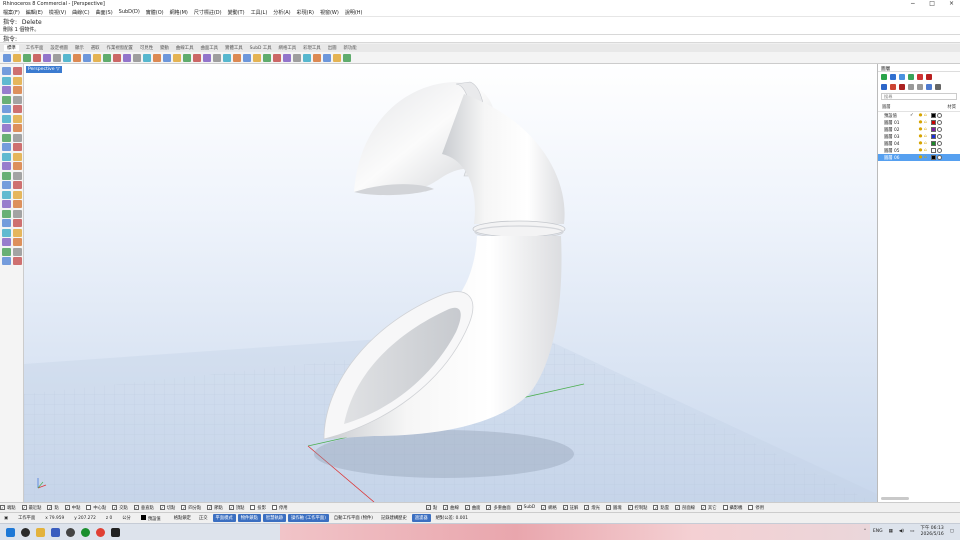 This screenshot has width=960, height=540. What do you see at coordinates (327, 57) in the screenshot?
I see `named-views-icon` at bounding box center [327, 57].